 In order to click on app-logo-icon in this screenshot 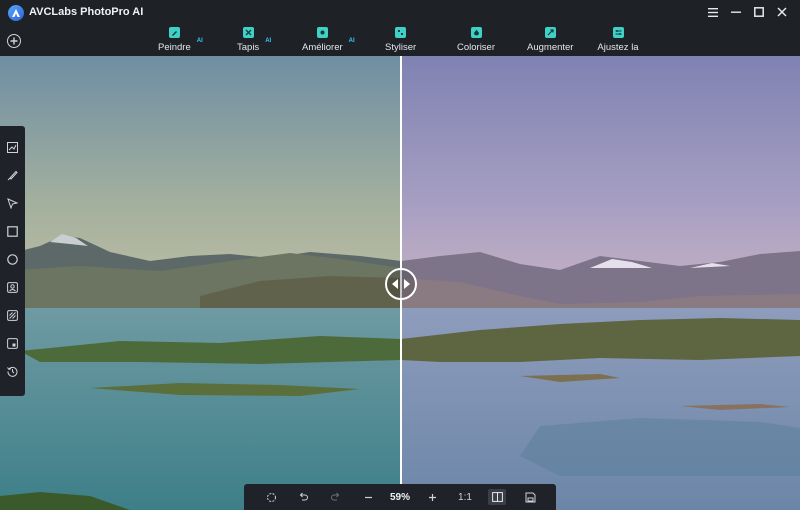, I will do `click(16, 13)`.